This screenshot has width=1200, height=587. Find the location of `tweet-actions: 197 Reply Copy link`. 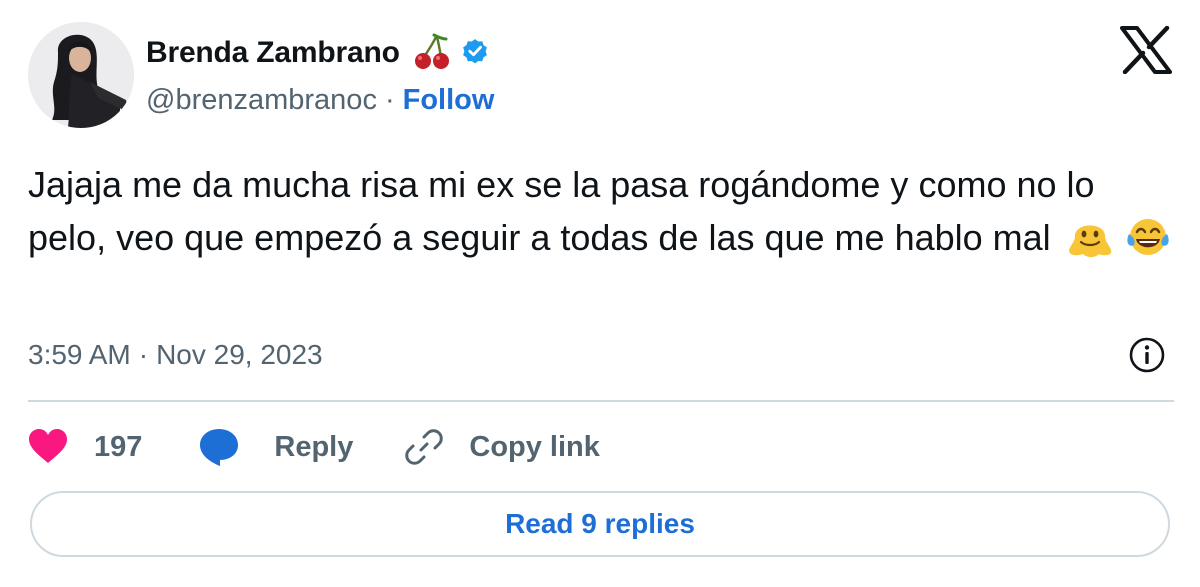

tweet-actions: 197 Reply Copy link is located at coordinates (314, 447).